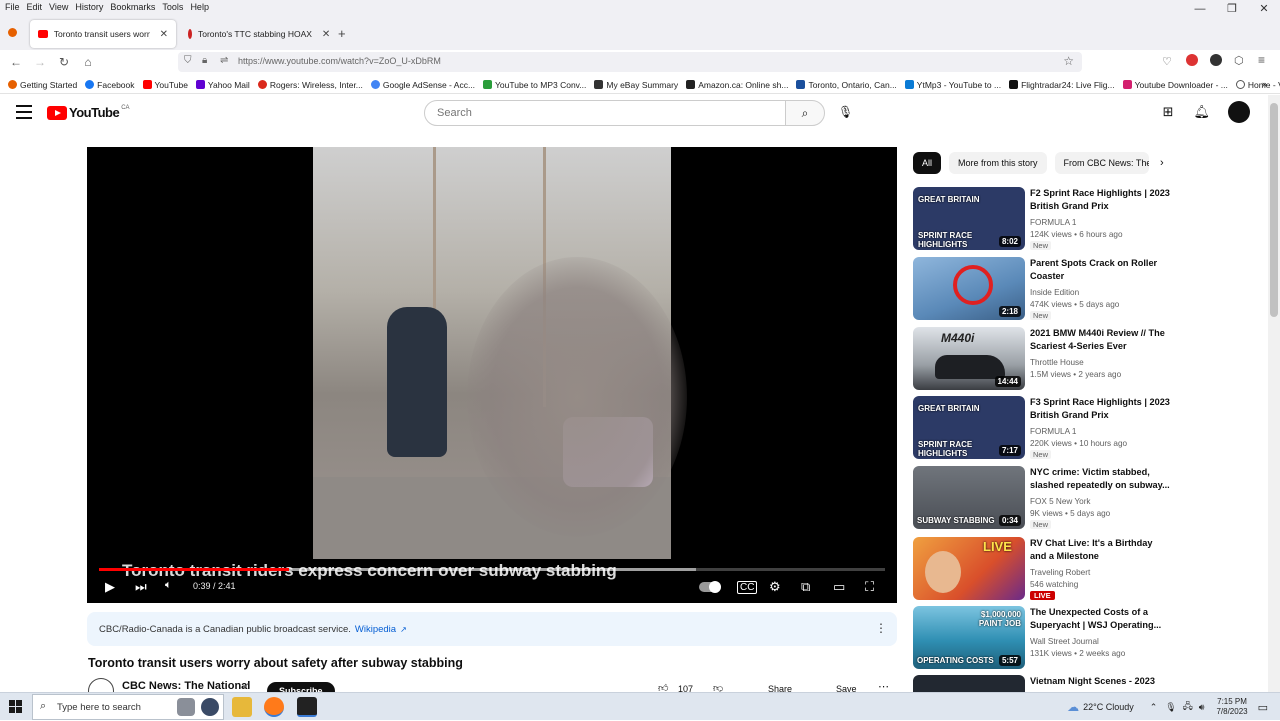 The height and width of the screenshot is (721, 1280). What do you see at coordinates (64, 62) in the screenshot?
I see `reload-icon: ↻` at bounding box center [64, 62].